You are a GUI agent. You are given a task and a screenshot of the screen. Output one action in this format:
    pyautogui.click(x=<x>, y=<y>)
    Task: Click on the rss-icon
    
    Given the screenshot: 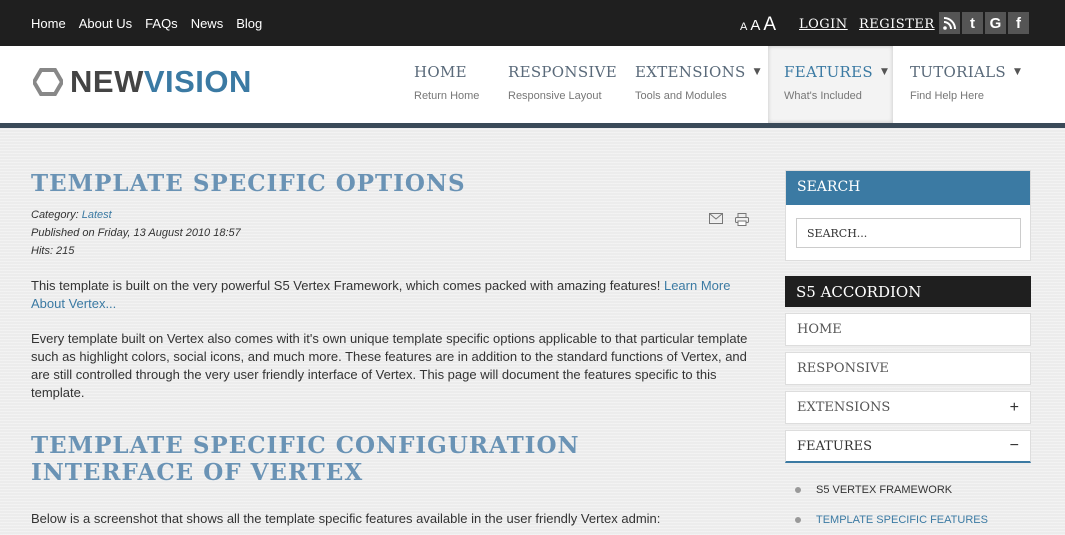 What is the action you would take?
    pyautogui.click(x=949, y=23)
    